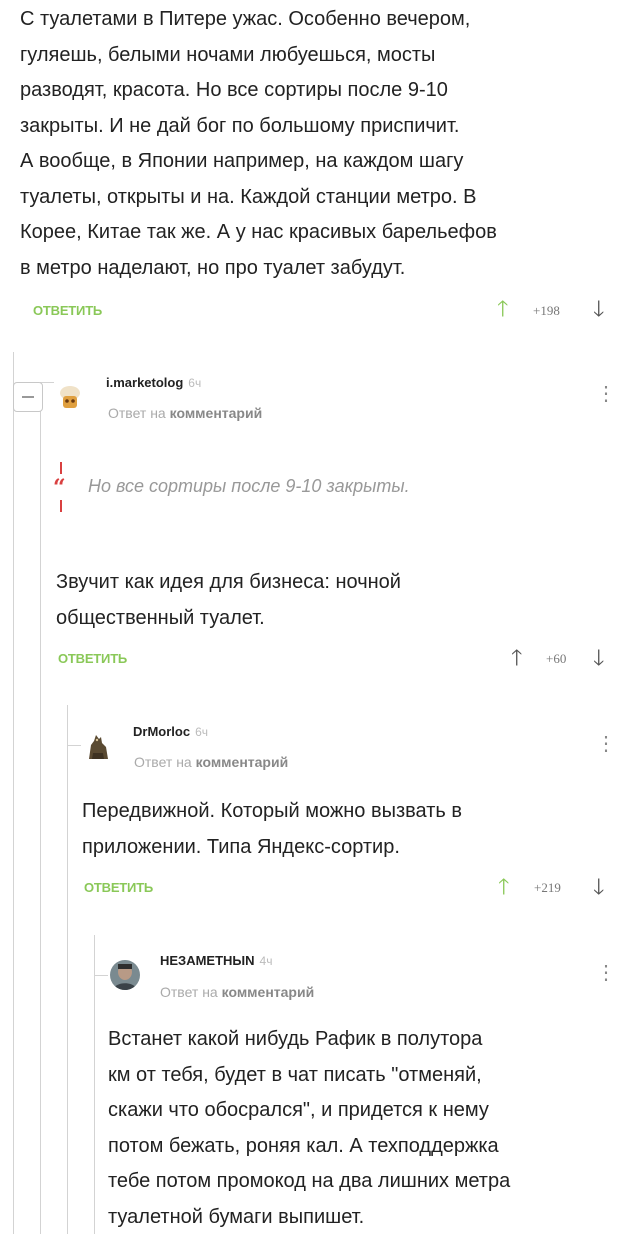  Describe the element at coordinates (556, 659) in the screenshot. I see `comment-score: +60` at that location.